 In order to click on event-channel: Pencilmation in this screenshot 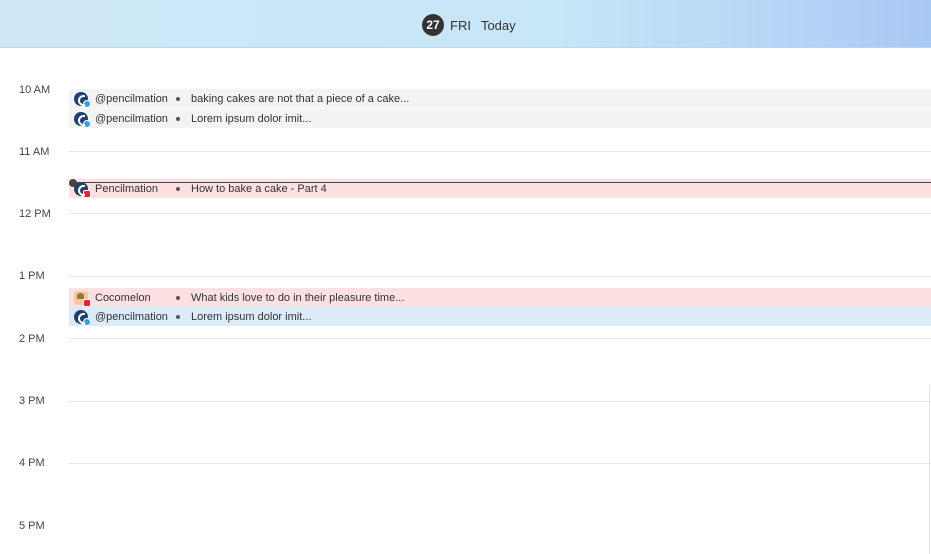, I will do `click(126, 188)`.